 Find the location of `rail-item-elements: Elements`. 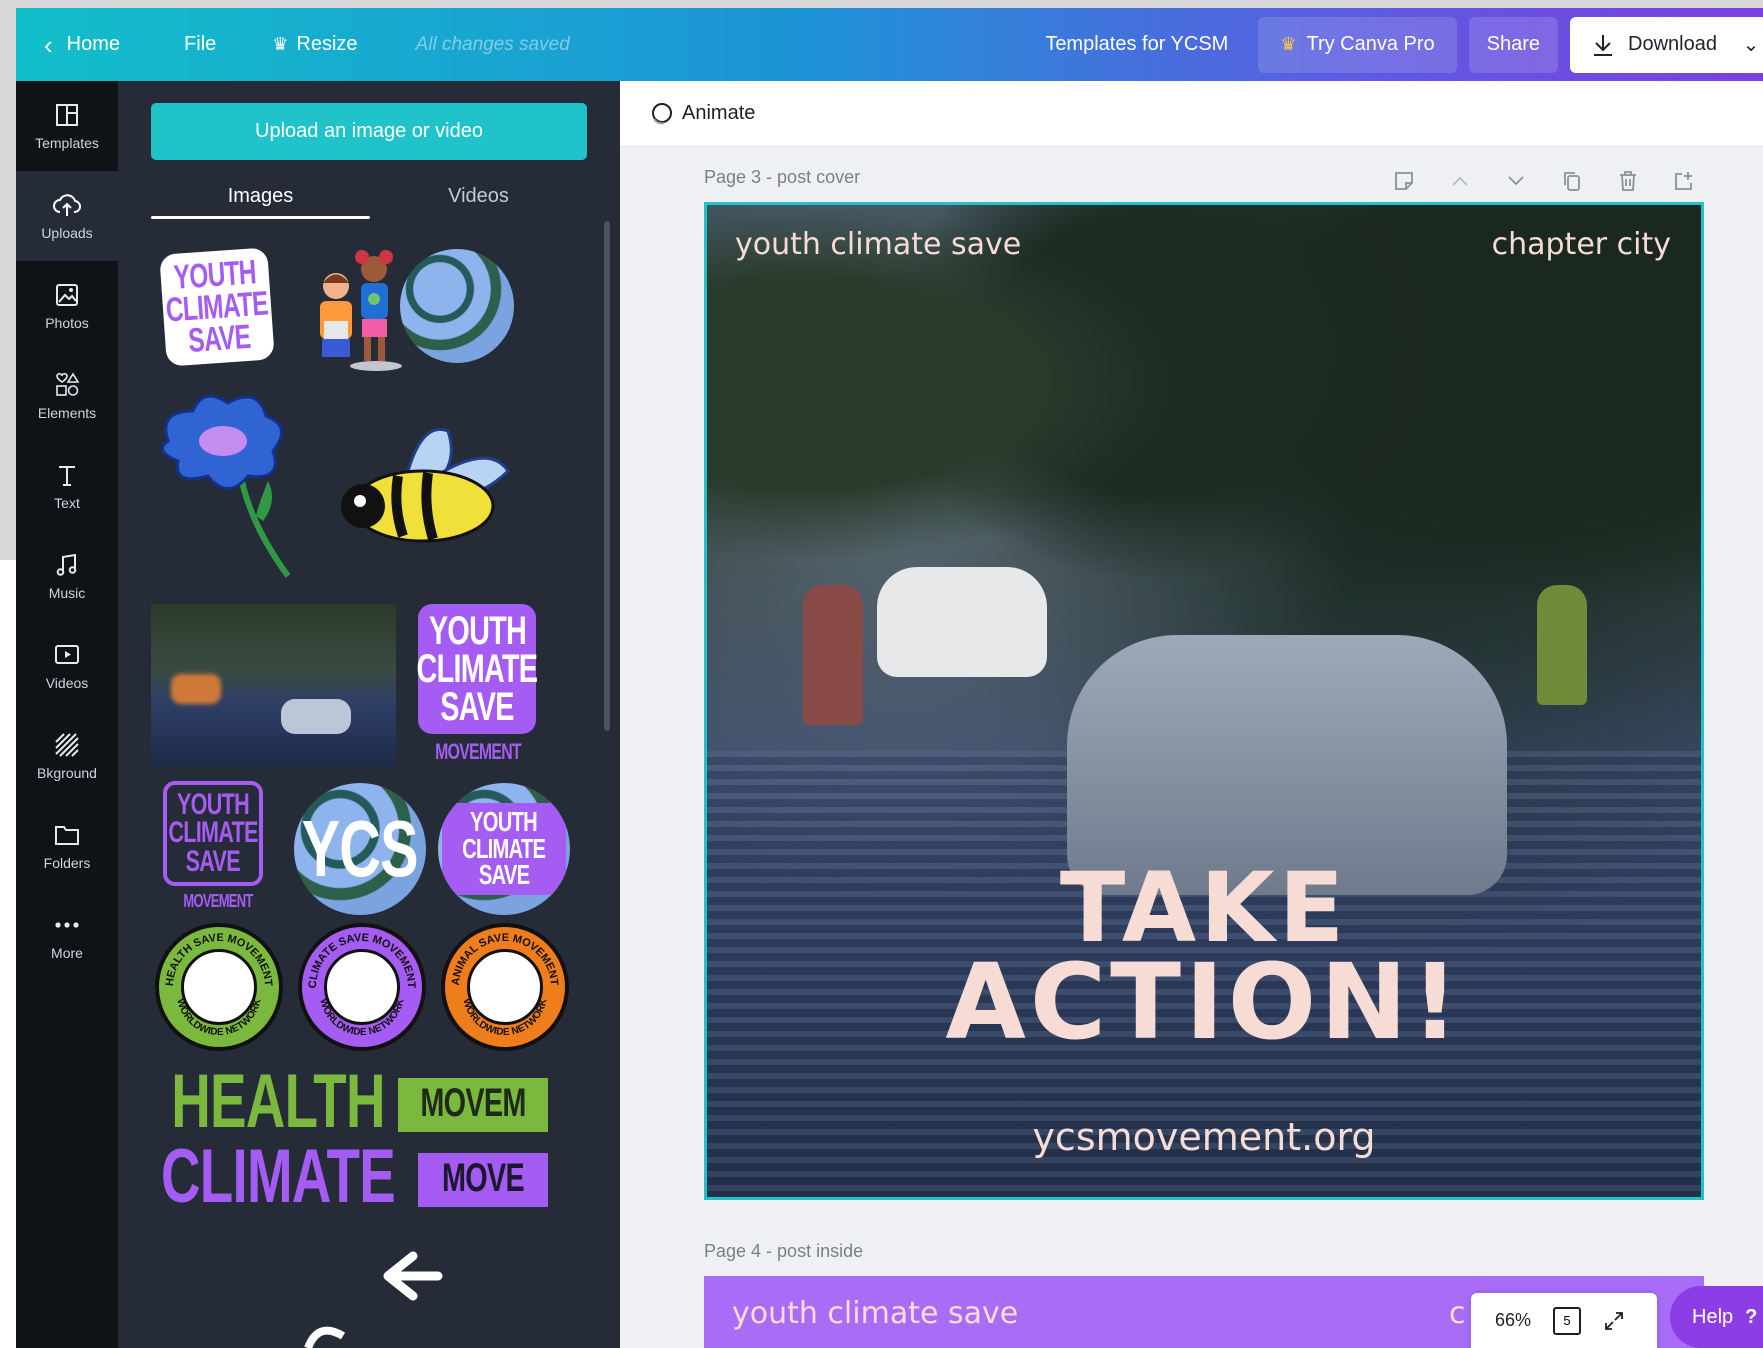

rail-item-elements: Elements is located at coordinates (67, 396).